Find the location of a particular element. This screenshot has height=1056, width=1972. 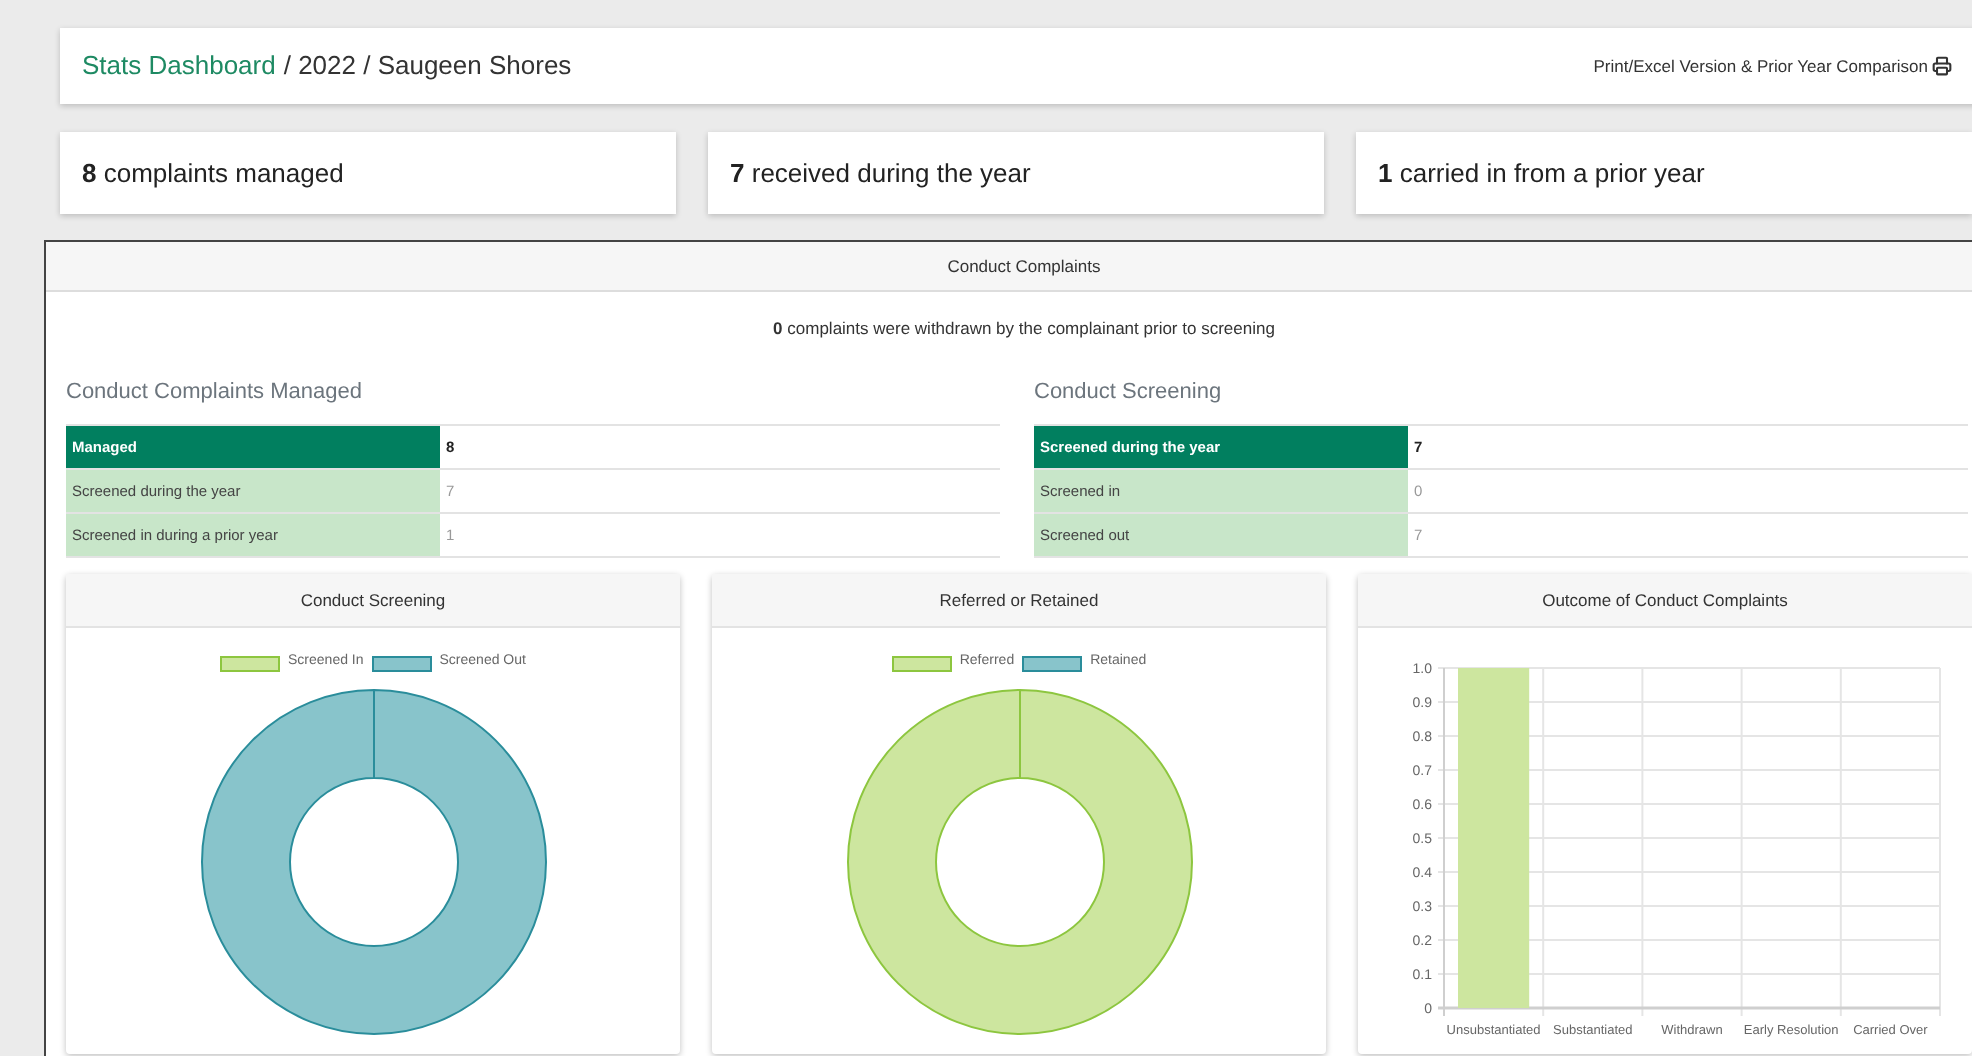

summary-text: 1 carried in from a prior year is located at coordinates (1541, 173).